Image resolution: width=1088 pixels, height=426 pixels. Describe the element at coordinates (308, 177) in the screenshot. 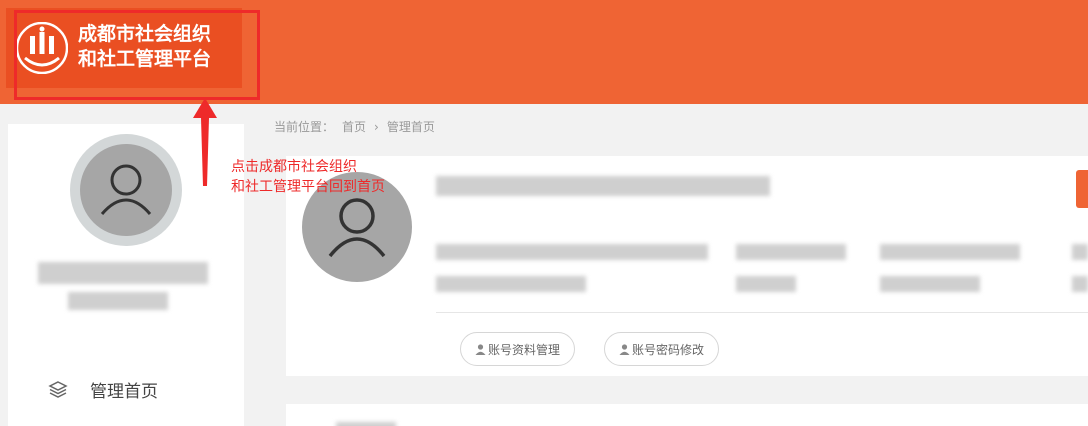

I see `annotation-text: 点击成都市社会组织 和社工管理平台回到首页` at that location.